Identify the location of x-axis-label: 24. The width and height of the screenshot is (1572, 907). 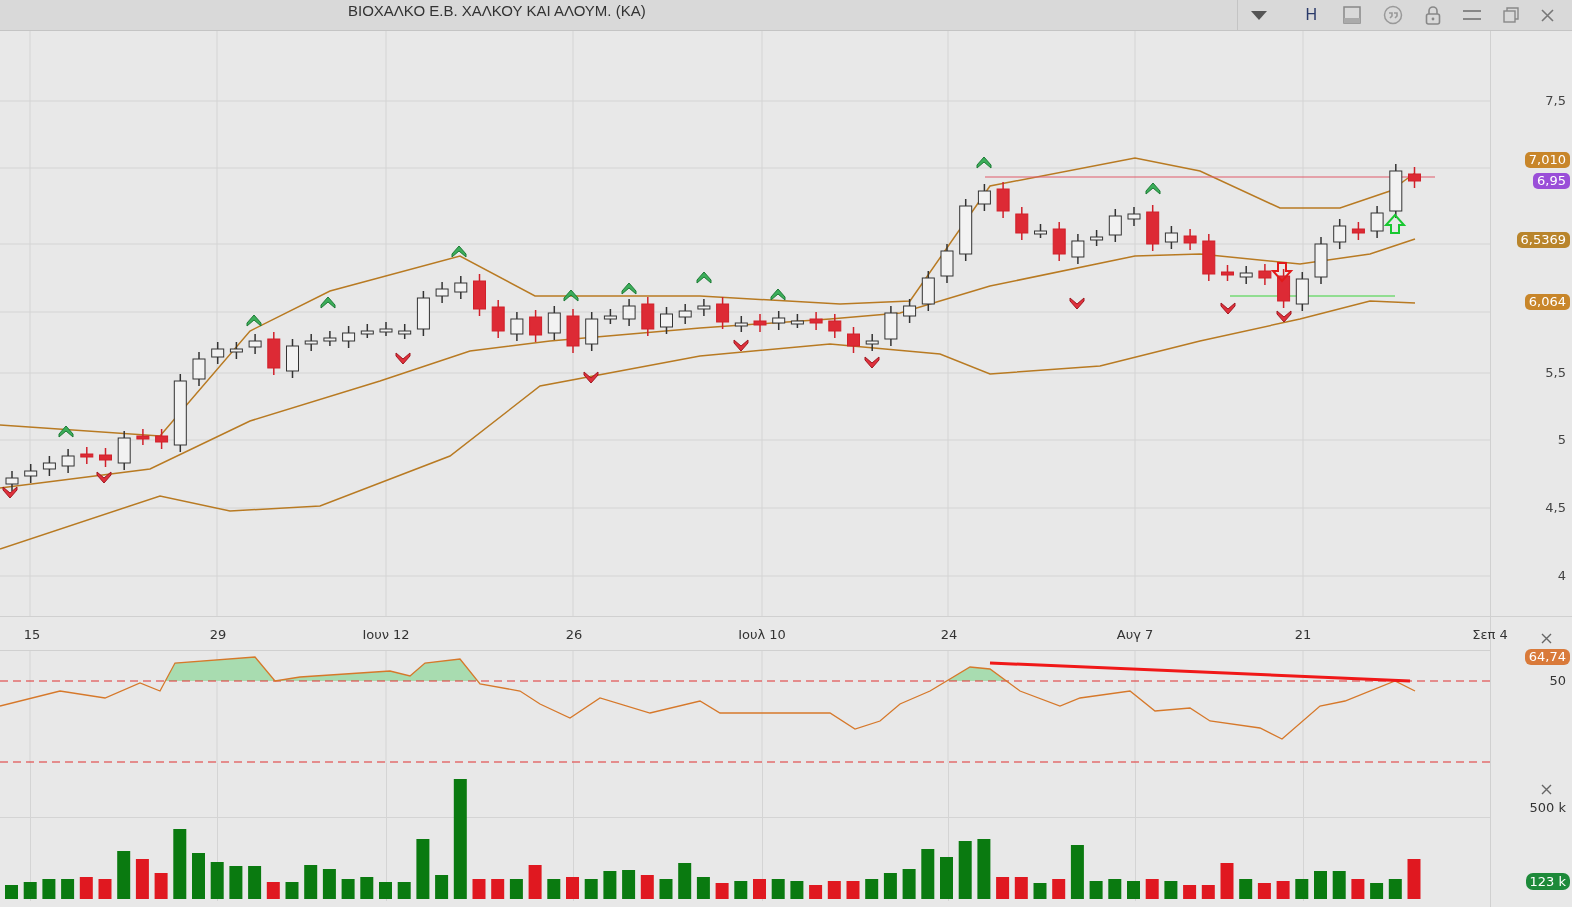
(949, 634).